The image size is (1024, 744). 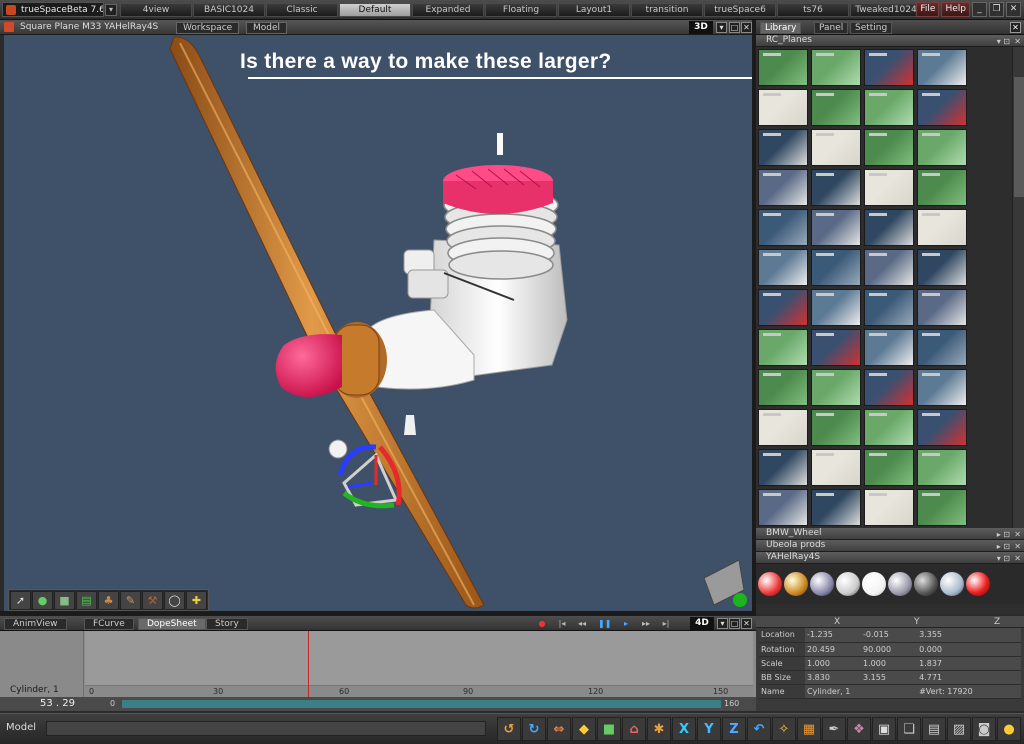 What do you see at coordinates (53, 9) in the screenshot?
I see `app-title-box: trueSpaceBeta 7.6` at bounding box center [53, 9].